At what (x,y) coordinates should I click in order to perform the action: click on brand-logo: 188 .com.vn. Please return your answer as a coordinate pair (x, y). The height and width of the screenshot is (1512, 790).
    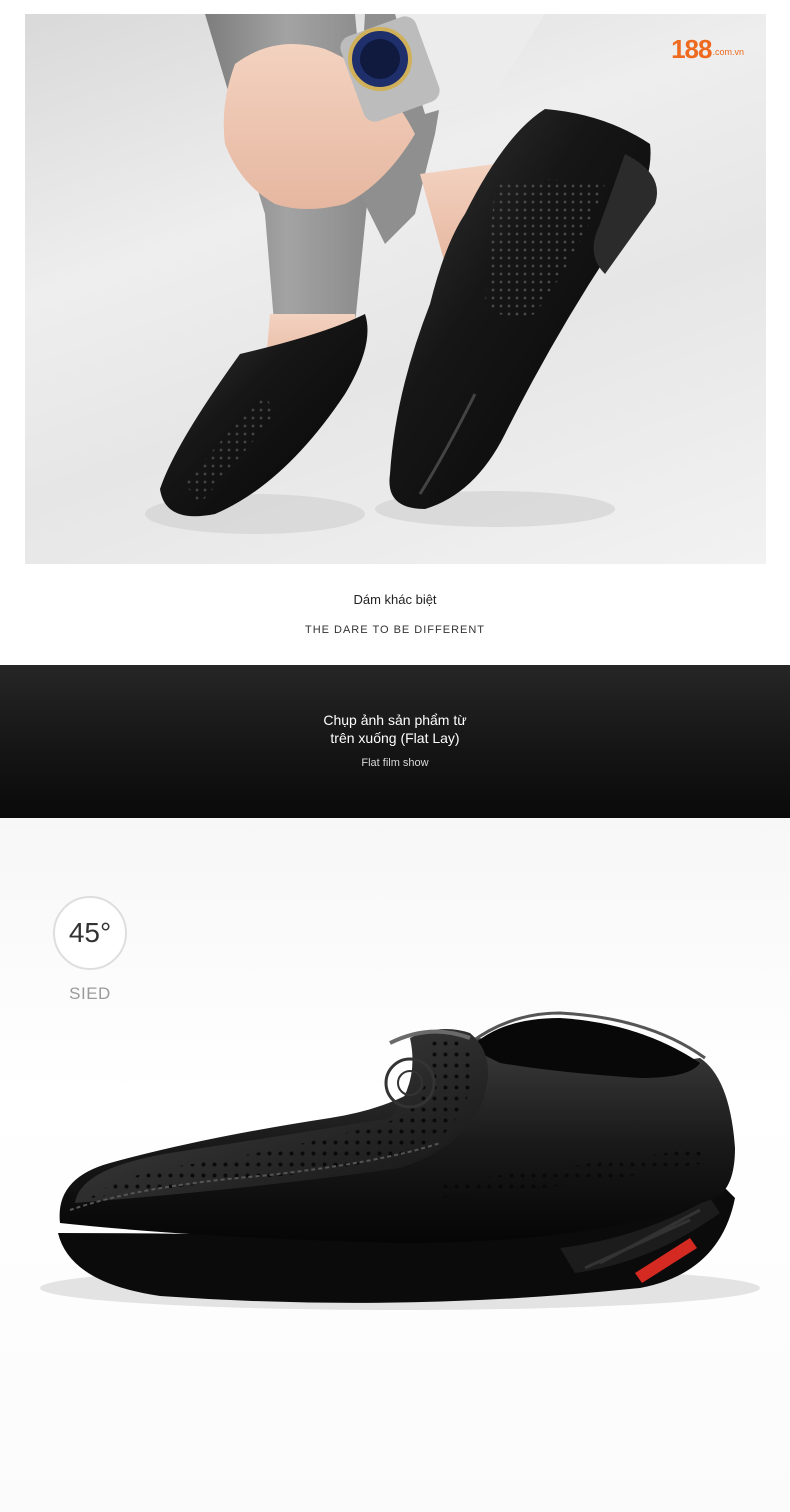
    Looking at the image, I should click on (707, 49).